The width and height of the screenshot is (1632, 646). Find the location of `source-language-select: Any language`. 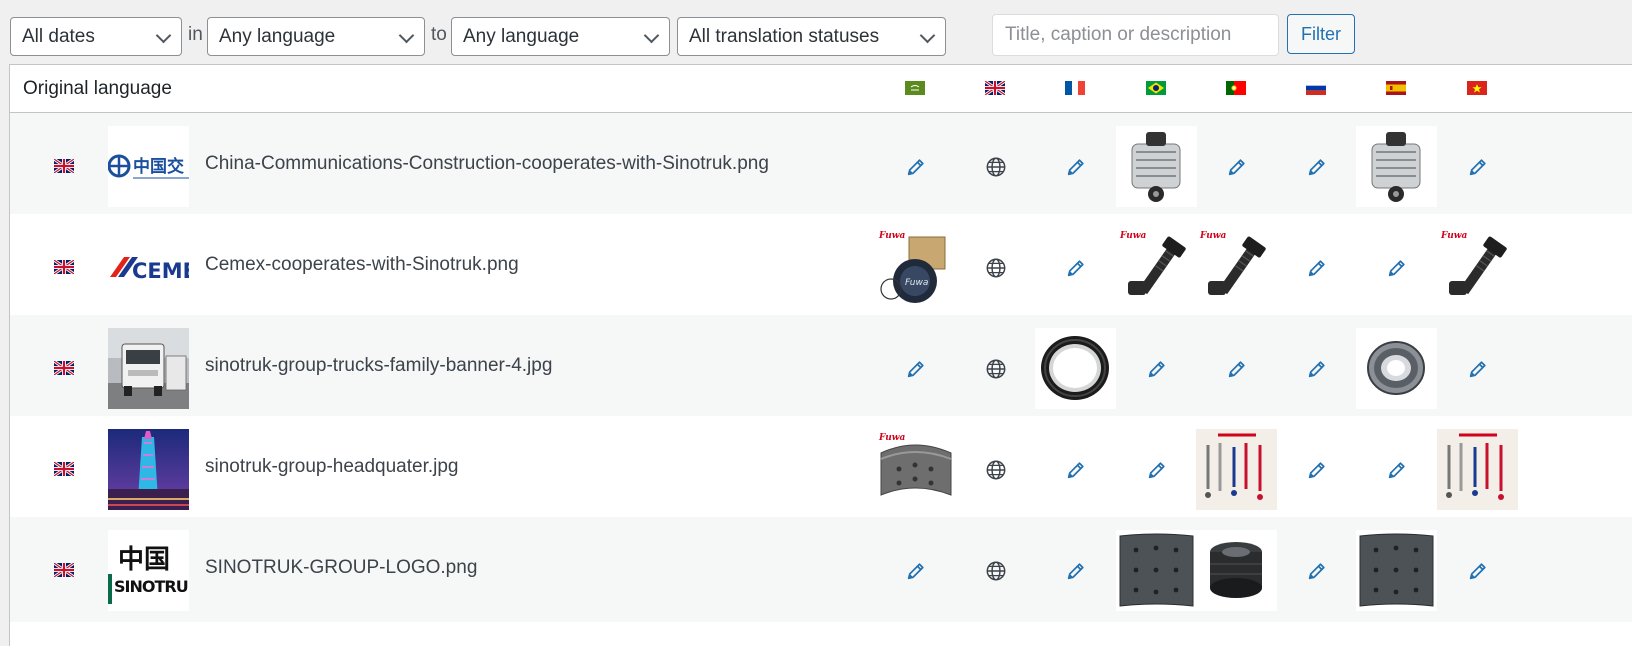

source-language-select: Any language is located at coordinates (316, 36).